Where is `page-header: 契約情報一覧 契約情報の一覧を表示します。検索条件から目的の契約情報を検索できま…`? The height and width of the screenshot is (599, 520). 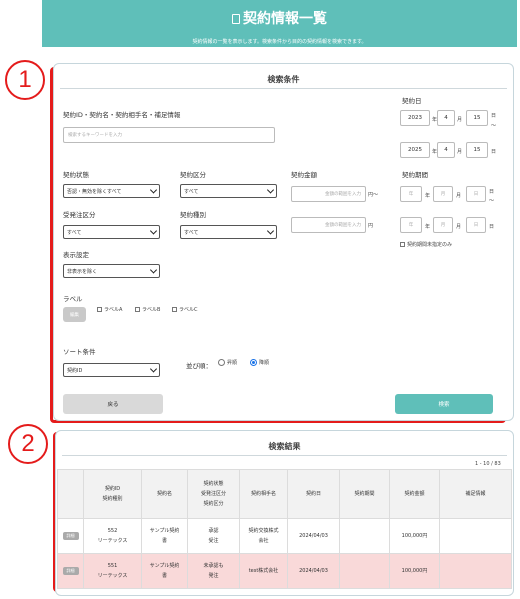 page-header: 契約情報一覧 契約情報の一覧を表示します。検索条件から目的の契約情報を検索できま… is located at coordinates (279, 23).